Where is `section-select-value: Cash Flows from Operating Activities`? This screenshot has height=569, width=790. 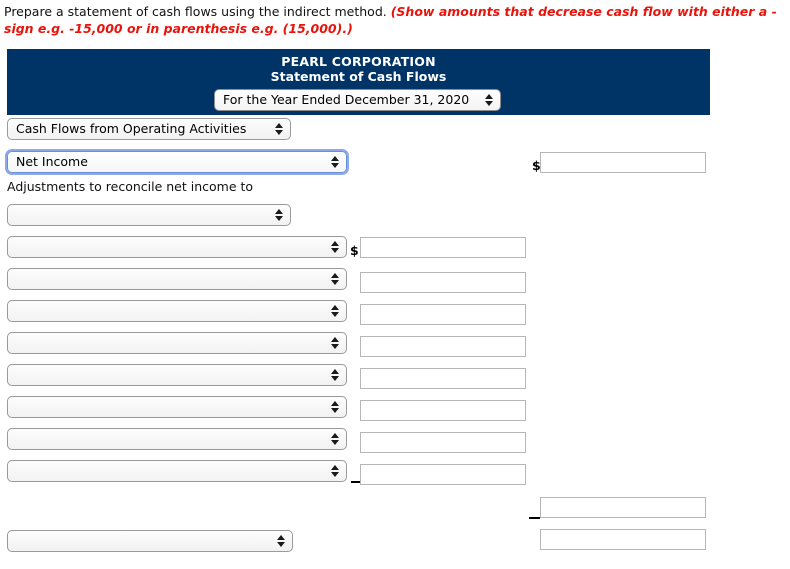
section-select-value: Cash Flows from Operating Activities is located at coordinates (131, 128).